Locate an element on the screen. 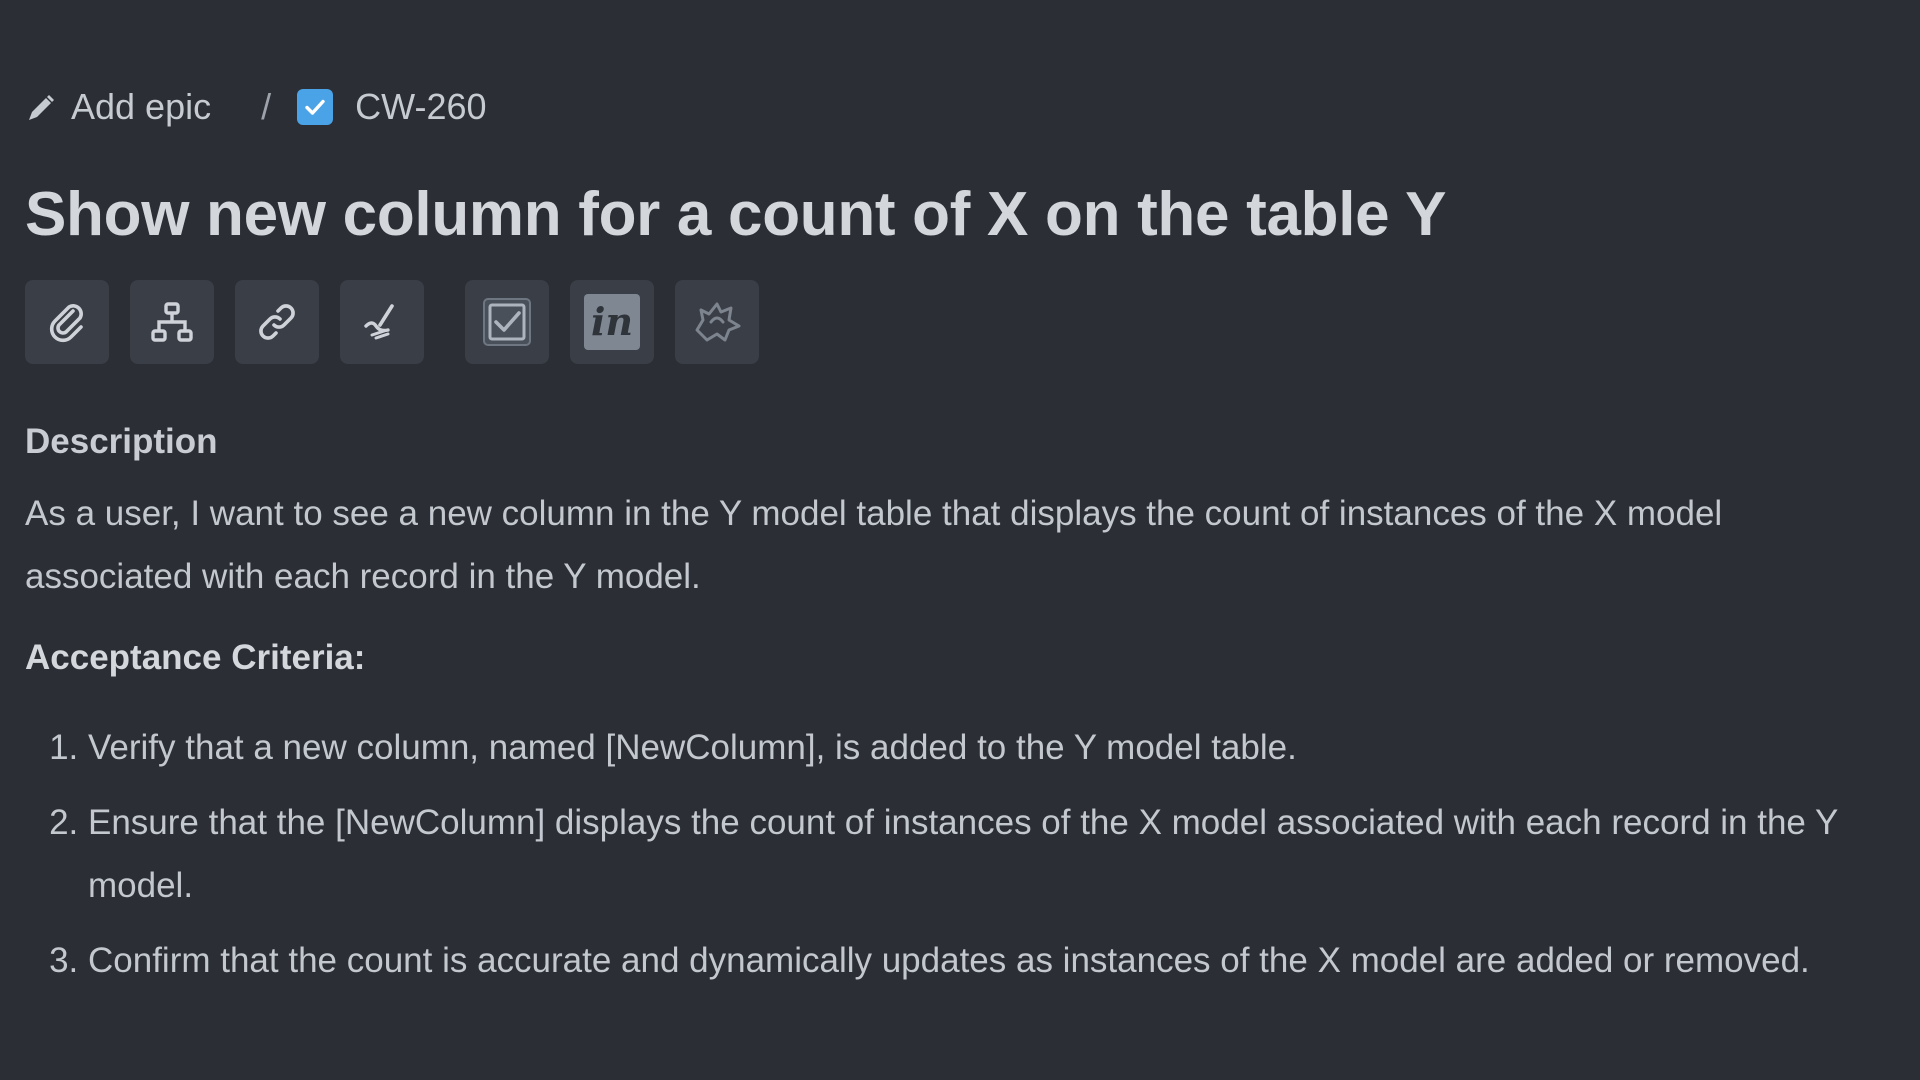 The width and height of the screenshot is (1920, 1080). invision-icon: in is located at coordinates (612, 322).